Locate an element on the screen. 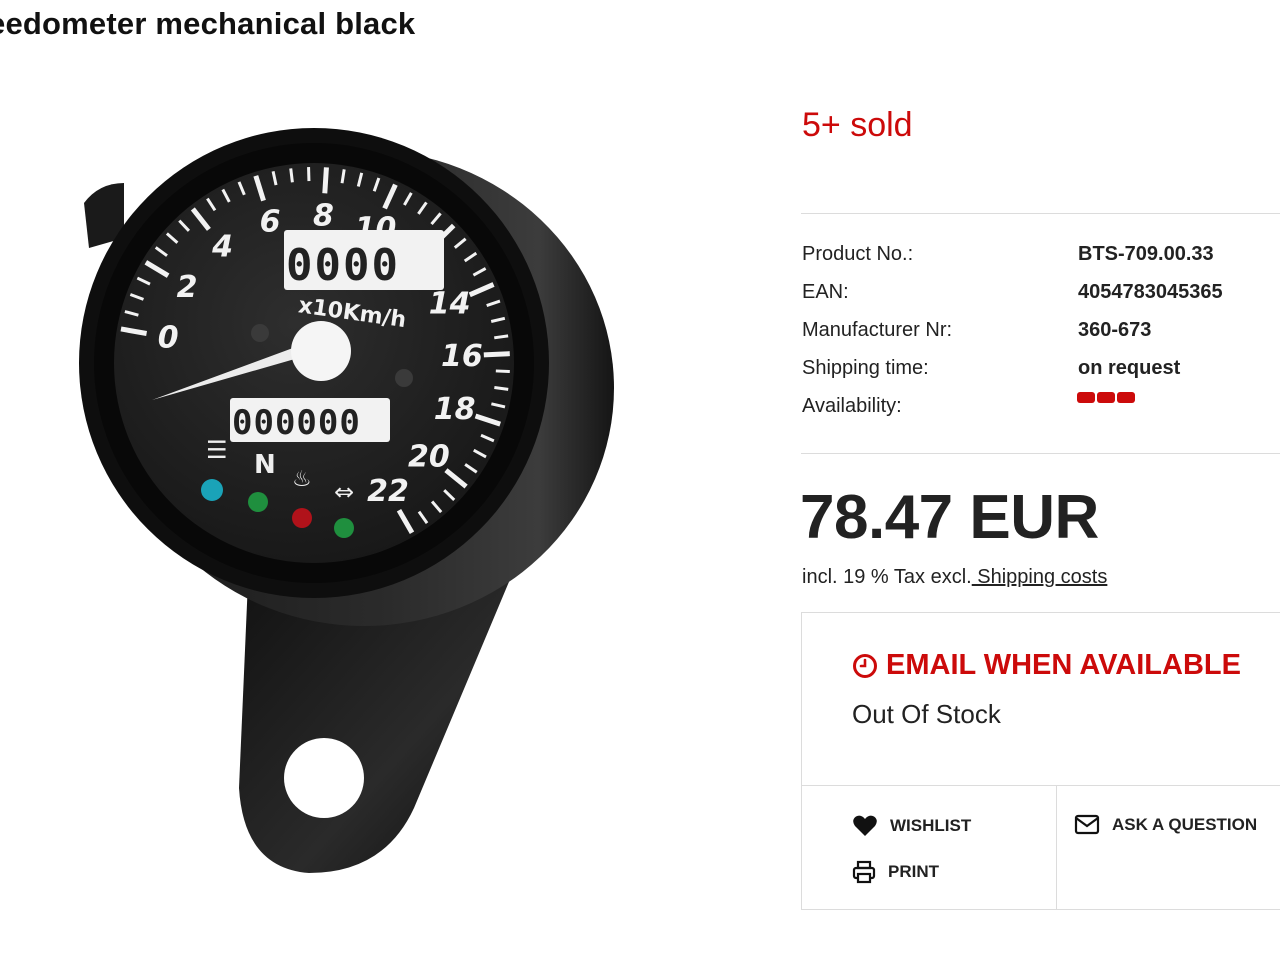 The width and height of the screenshot is (1280, 960). shipping-costs-link: Shipping costs is located at coordinates (1039, 577).